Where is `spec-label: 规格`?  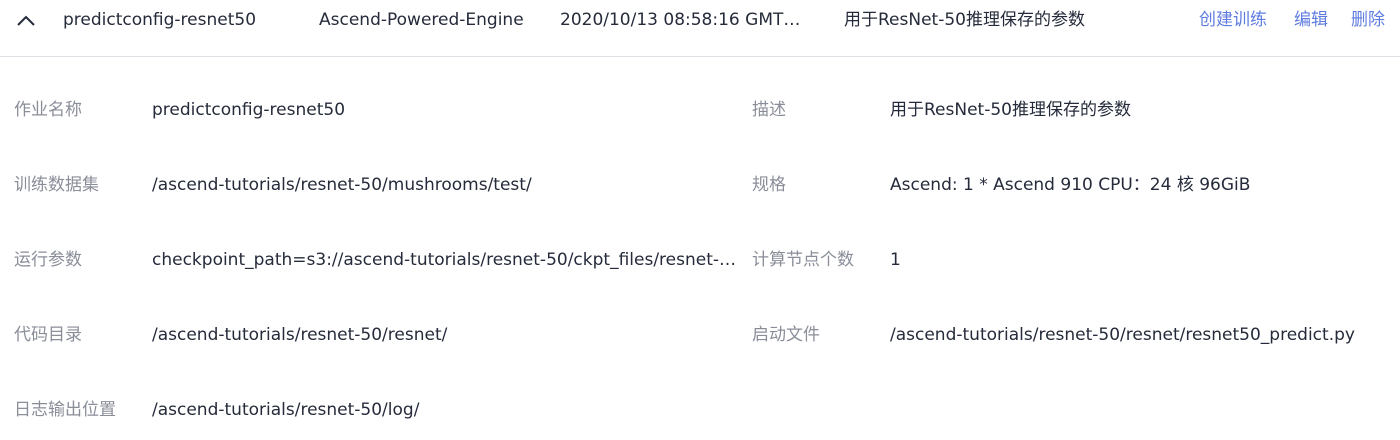
spec-label: 规格 is located at coordinates (769, 185).